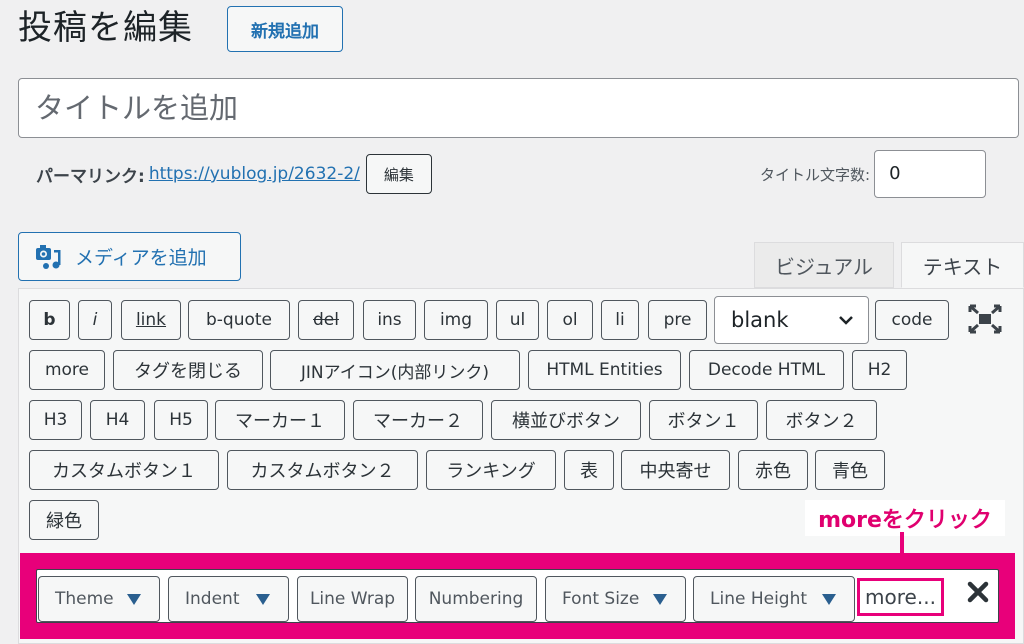 This screenshot has width=1024, height=644. I want to click on add-media-label: メディアを追加, so click(141, 258).